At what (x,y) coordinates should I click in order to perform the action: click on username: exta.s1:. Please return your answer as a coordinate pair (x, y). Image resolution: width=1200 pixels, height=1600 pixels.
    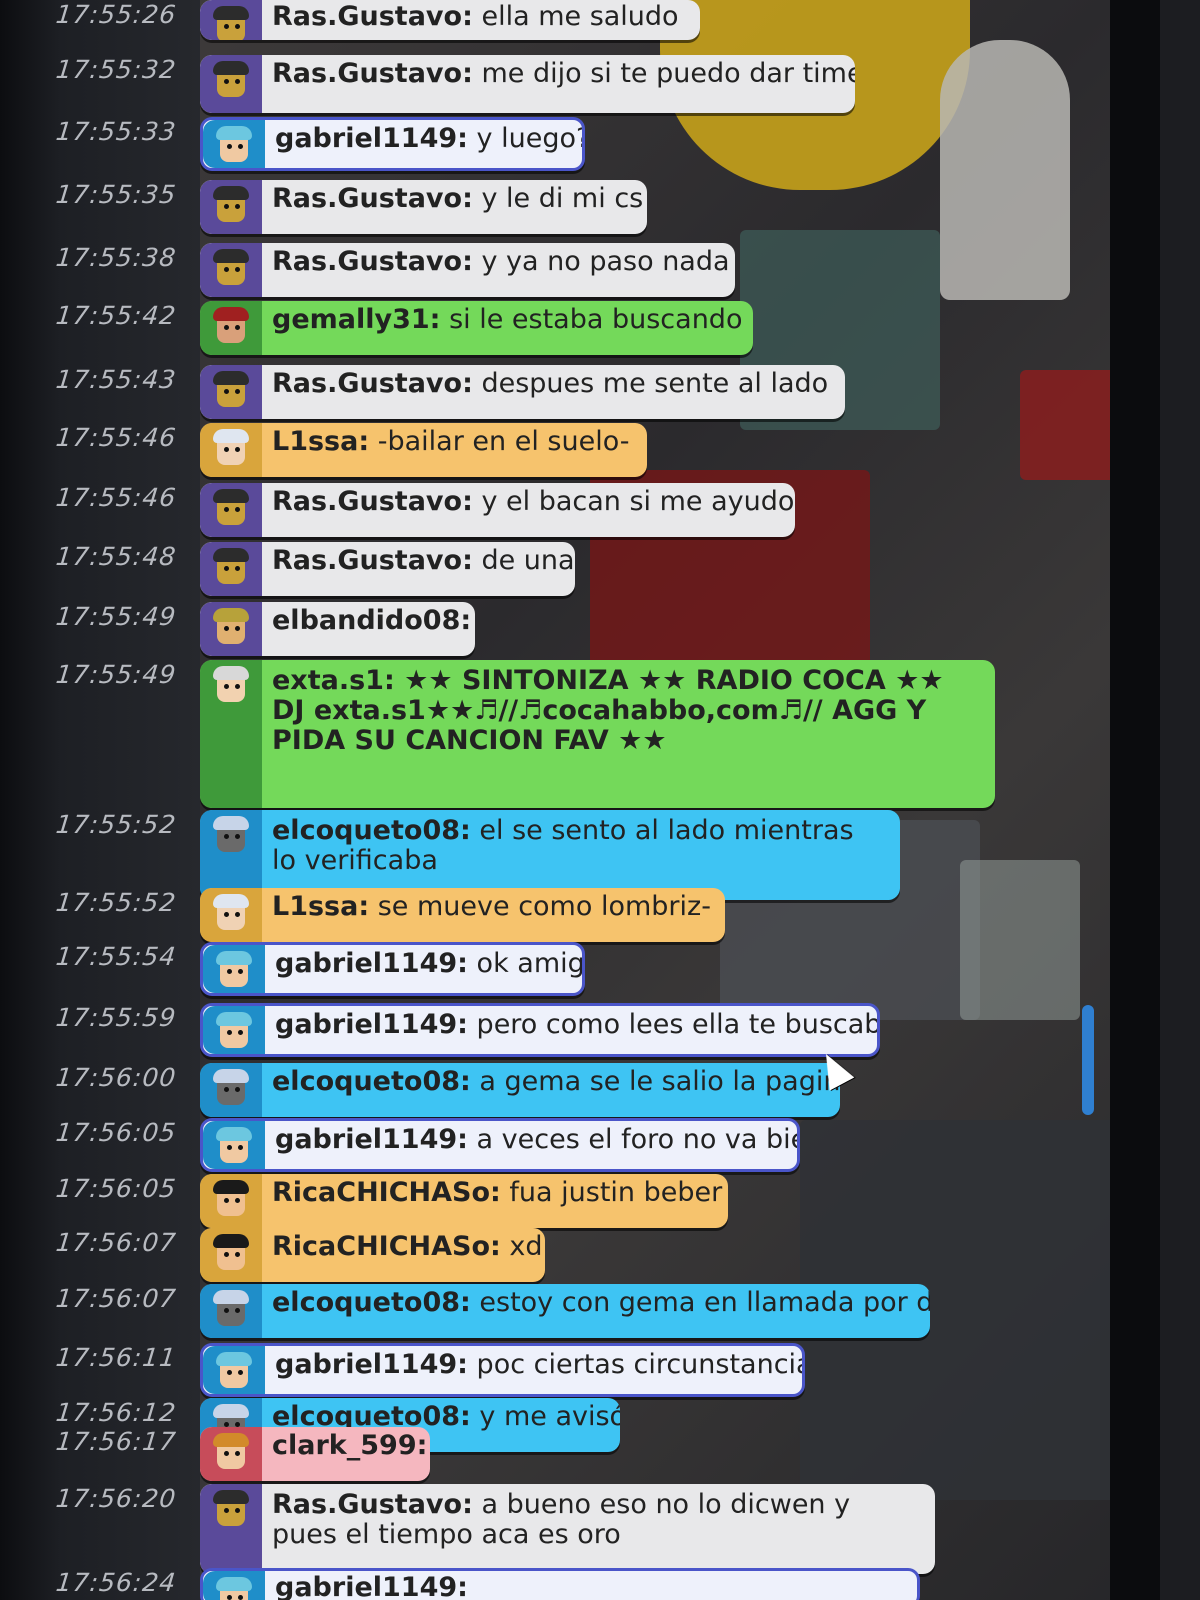
    Looking at the image, I should click on (333, 680).